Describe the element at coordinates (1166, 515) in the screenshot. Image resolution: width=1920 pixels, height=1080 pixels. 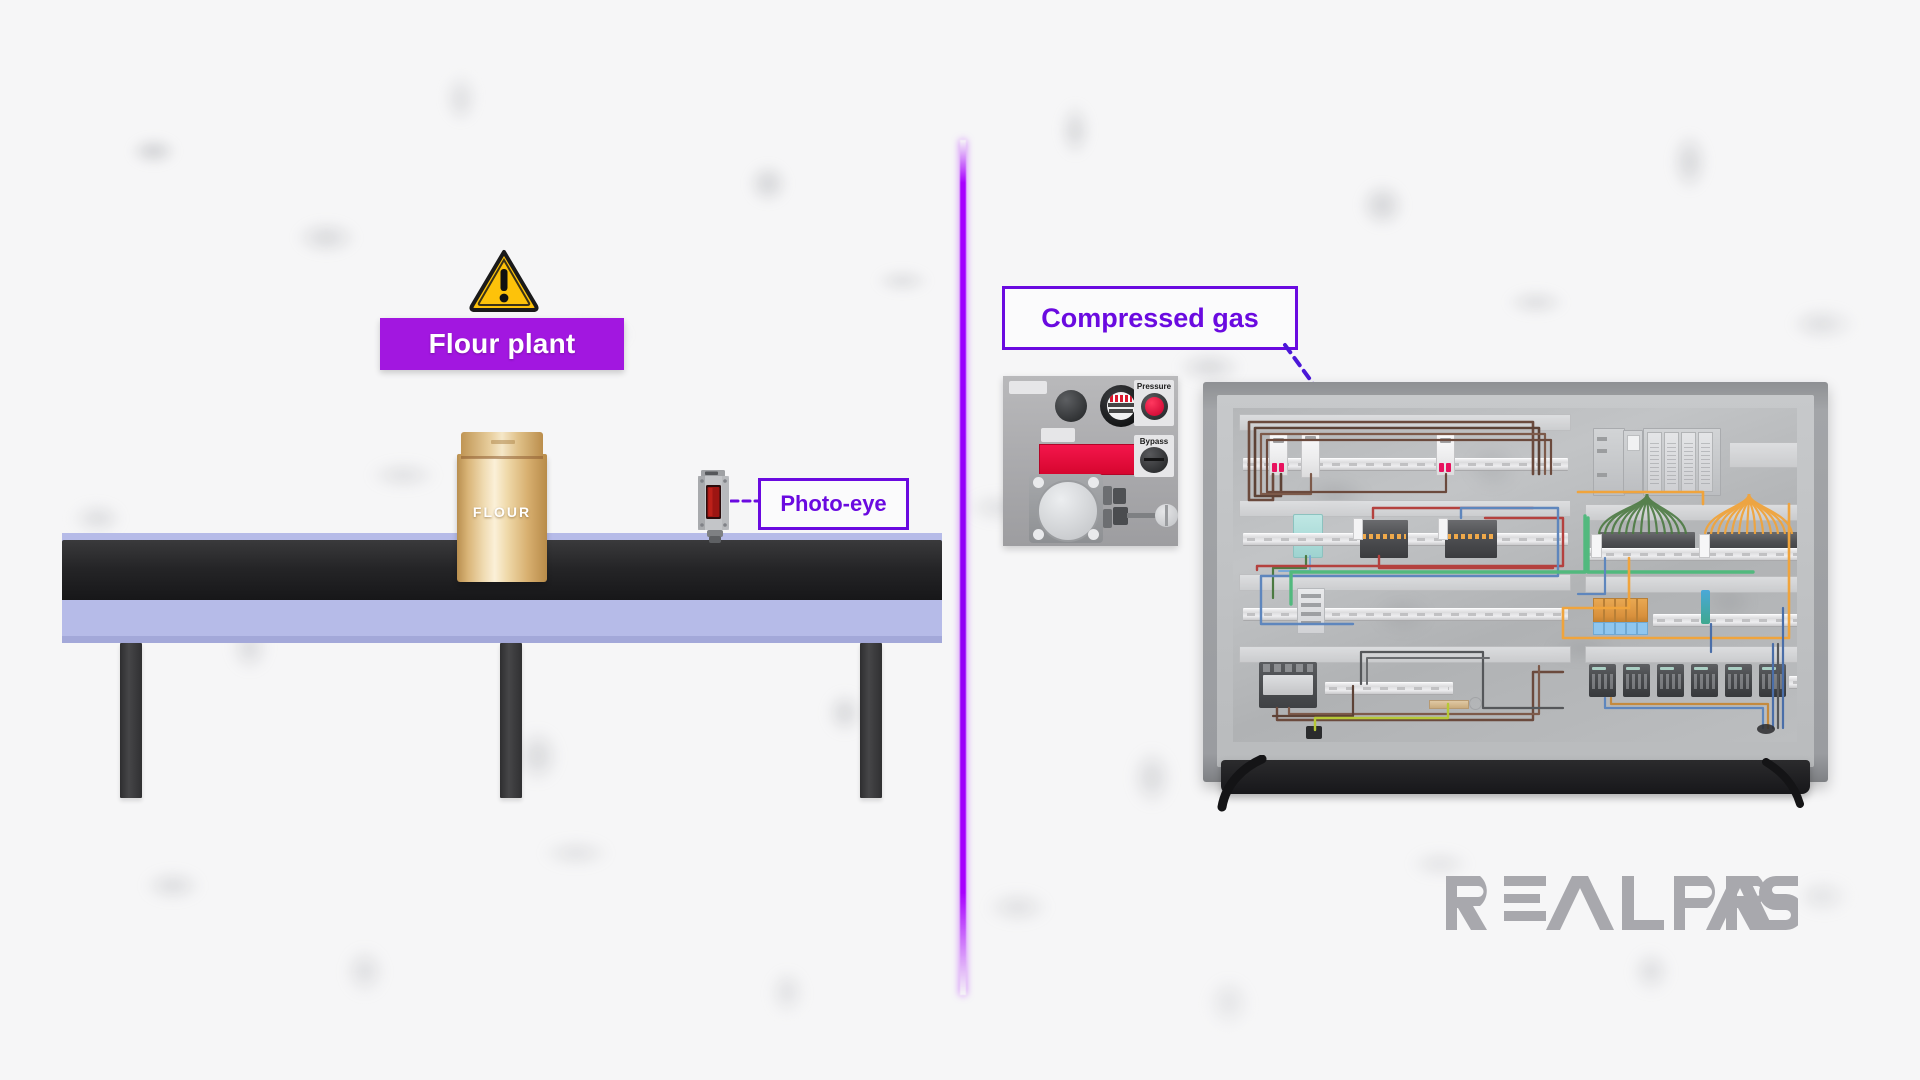
I see `valve-handwheel` at that location.